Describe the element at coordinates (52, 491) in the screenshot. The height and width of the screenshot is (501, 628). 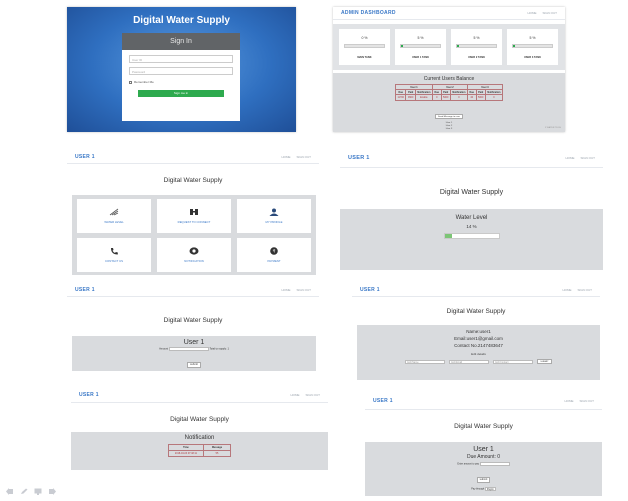
I see `next-icon` at that location.